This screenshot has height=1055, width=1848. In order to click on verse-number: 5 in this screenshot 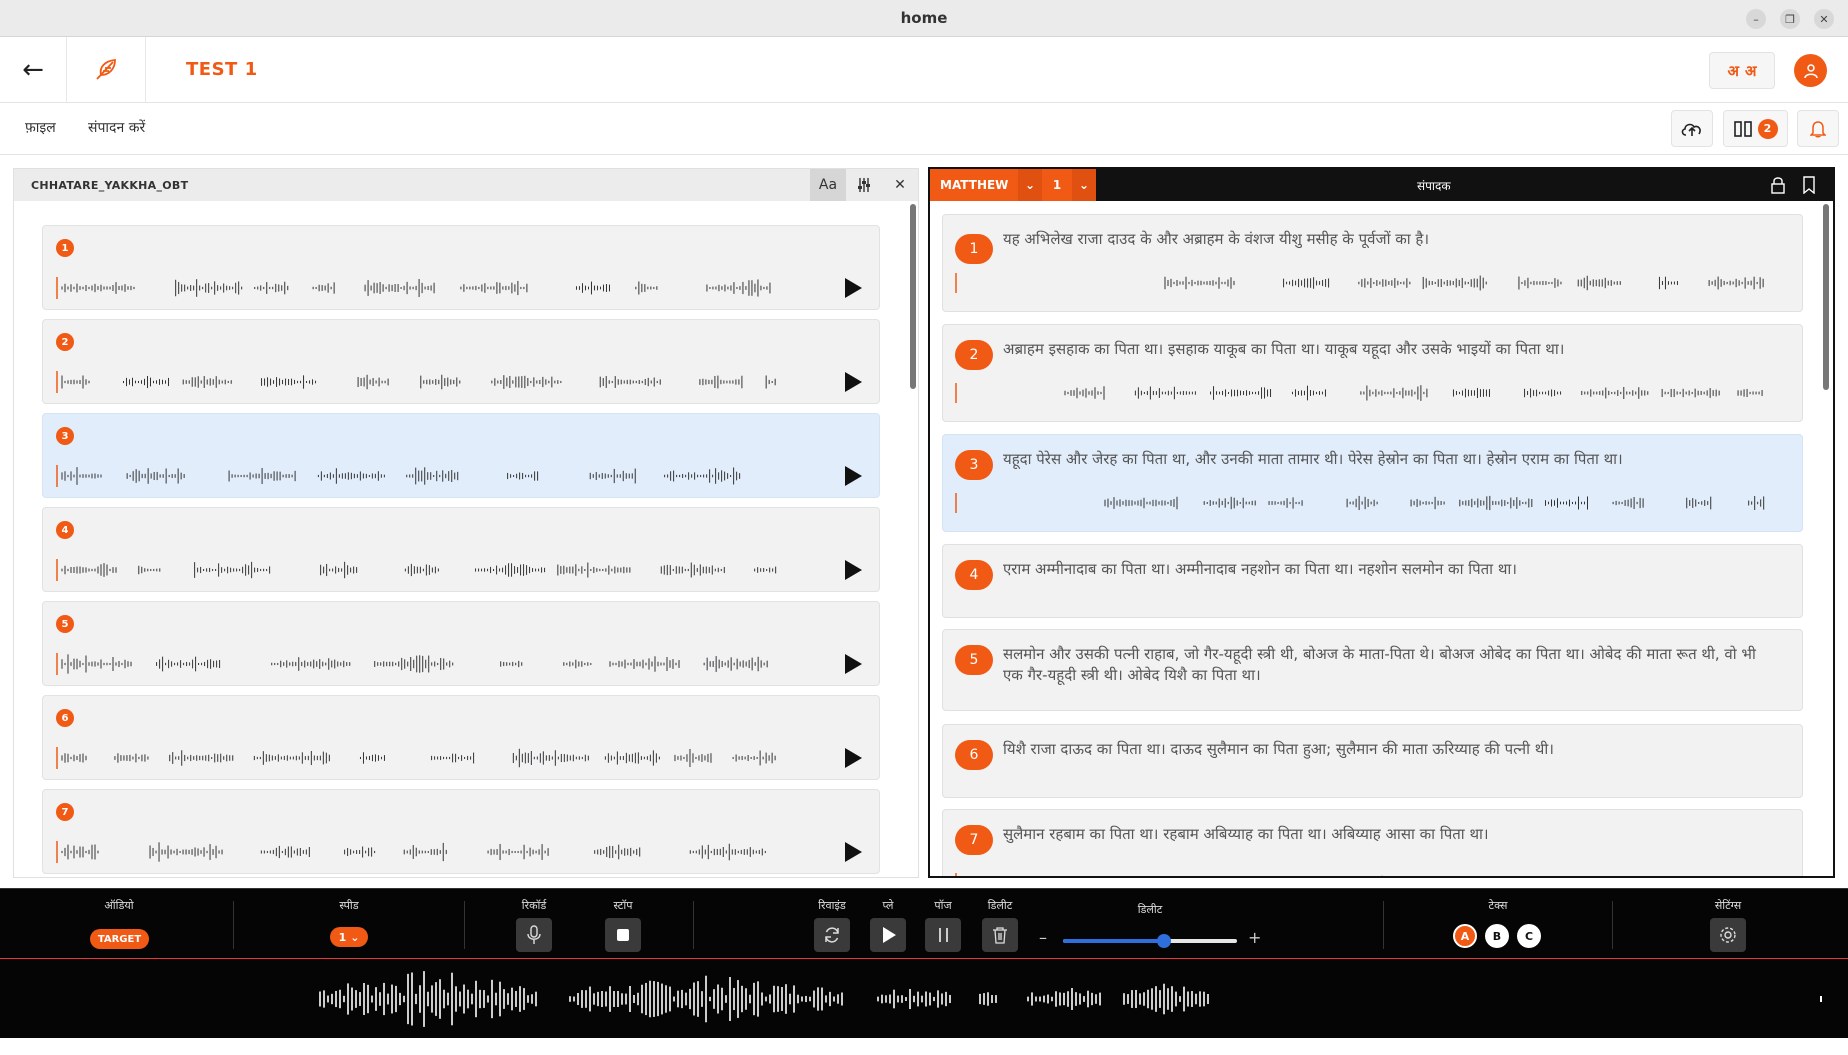, I will do `click(65, 624)`.